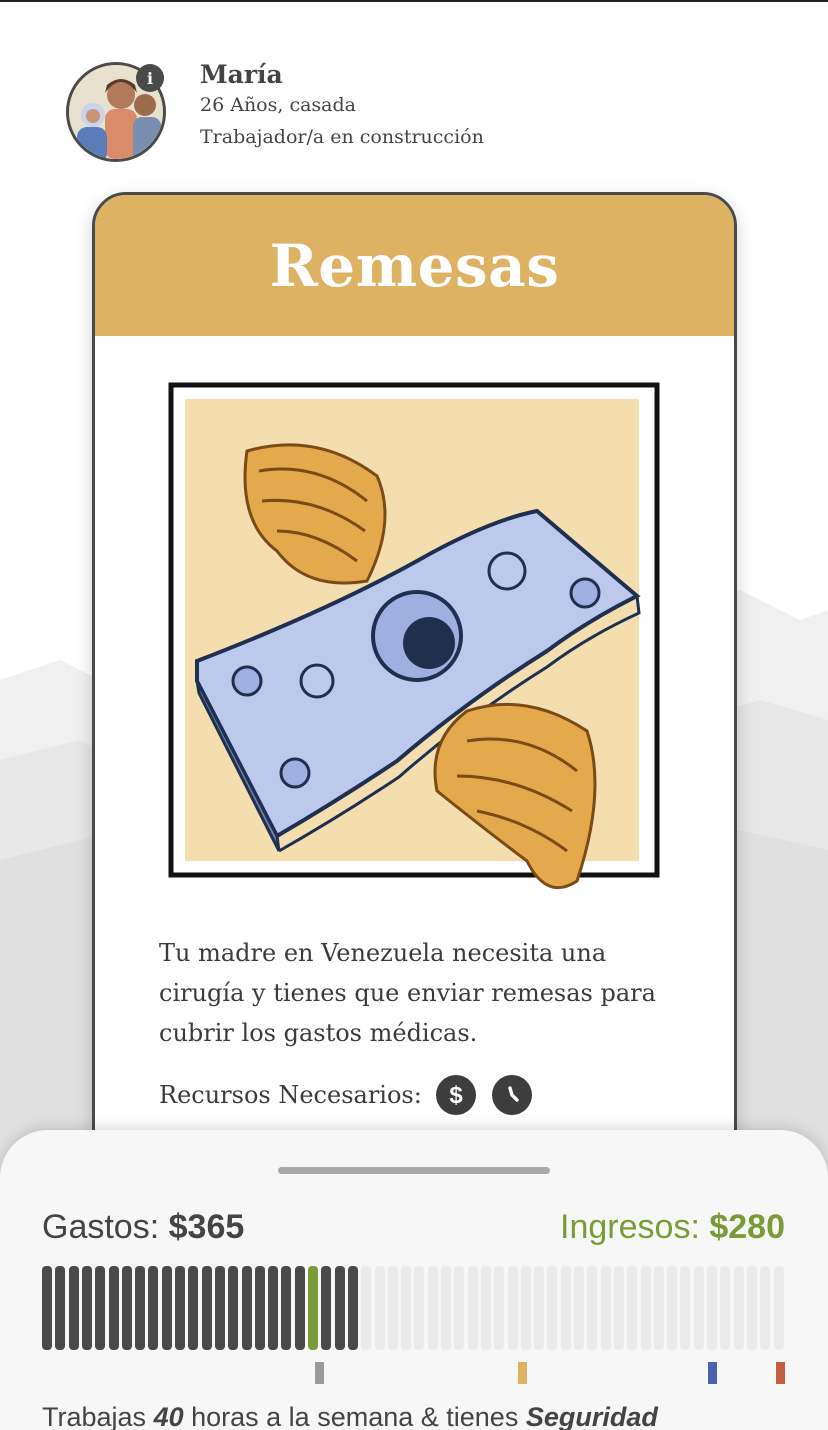 The width and height of the screenshot is (828, 1430). Describe the element at coordinates (511, 1095) in the screenshot. I see `clock-icon` at that location.